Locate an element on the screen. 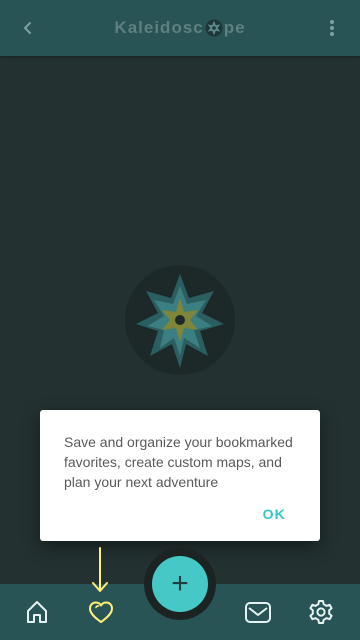 The image size is (360, 640). title-text-end: pe is located at coordinates (234, 27).